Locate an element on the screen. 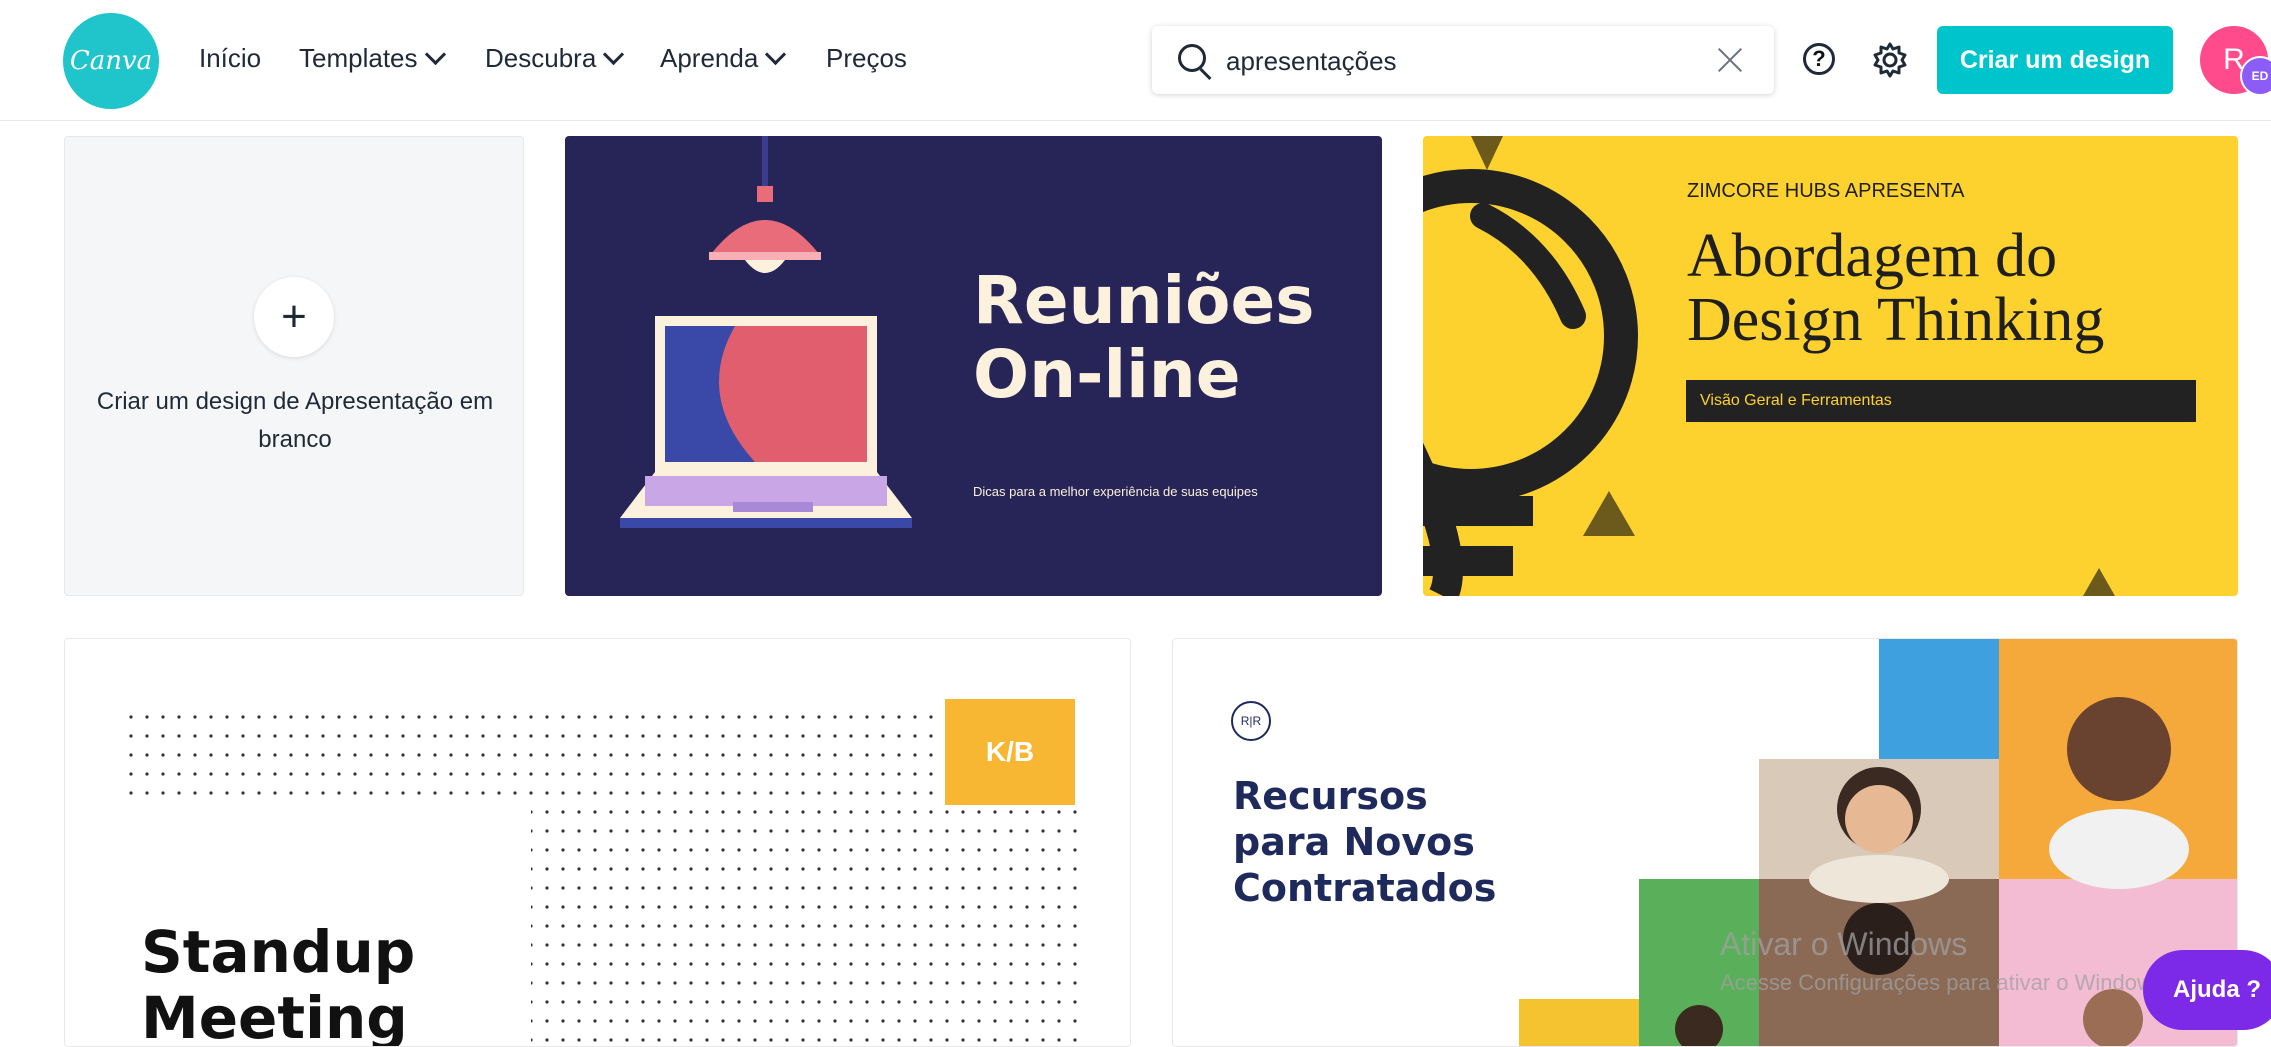 The width and height of the screenshot is (2271, 1047). standup-title: Standup Meeting is located at coordinates (278, 982).